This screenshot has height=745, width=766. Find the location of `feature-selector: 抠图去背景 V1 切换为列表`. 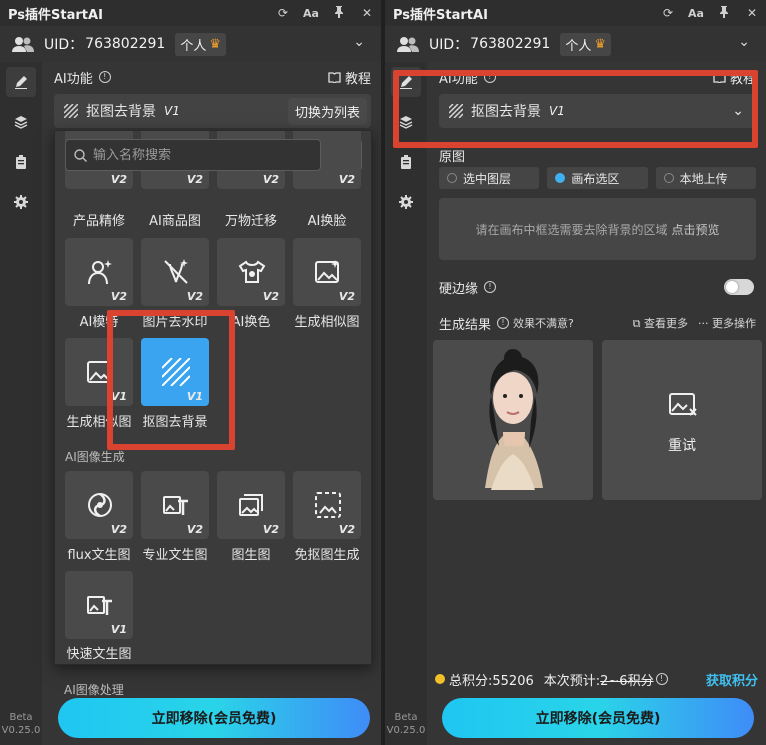

feature-selector: 抠图去背景 V1 切换为列表 is located at coordinates (212, 111).